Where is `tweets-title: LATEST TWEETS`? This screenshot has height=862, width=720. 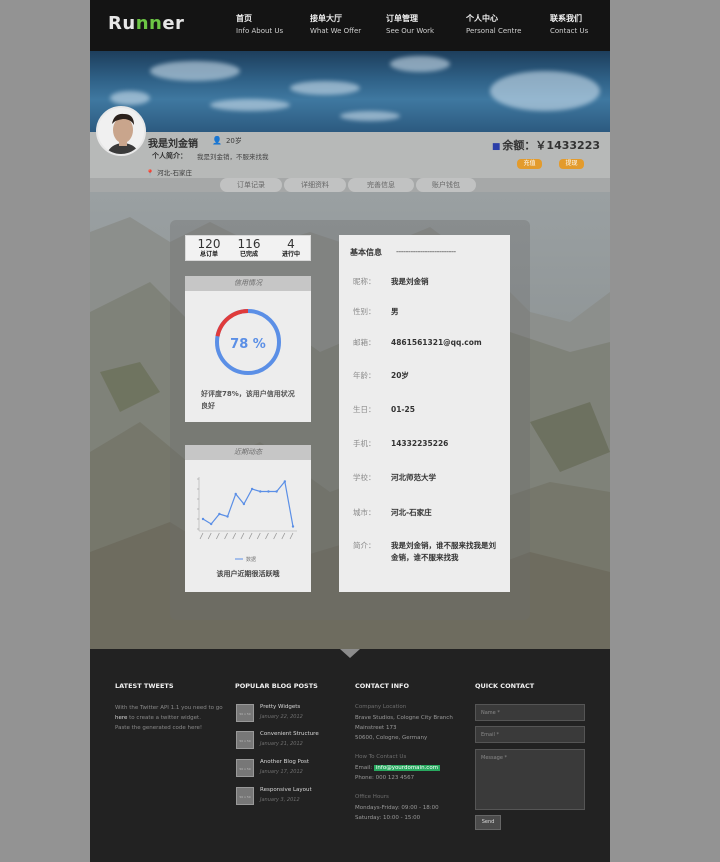 tweets-title: LATEST TWEETS is located at coordinates (144, 686).